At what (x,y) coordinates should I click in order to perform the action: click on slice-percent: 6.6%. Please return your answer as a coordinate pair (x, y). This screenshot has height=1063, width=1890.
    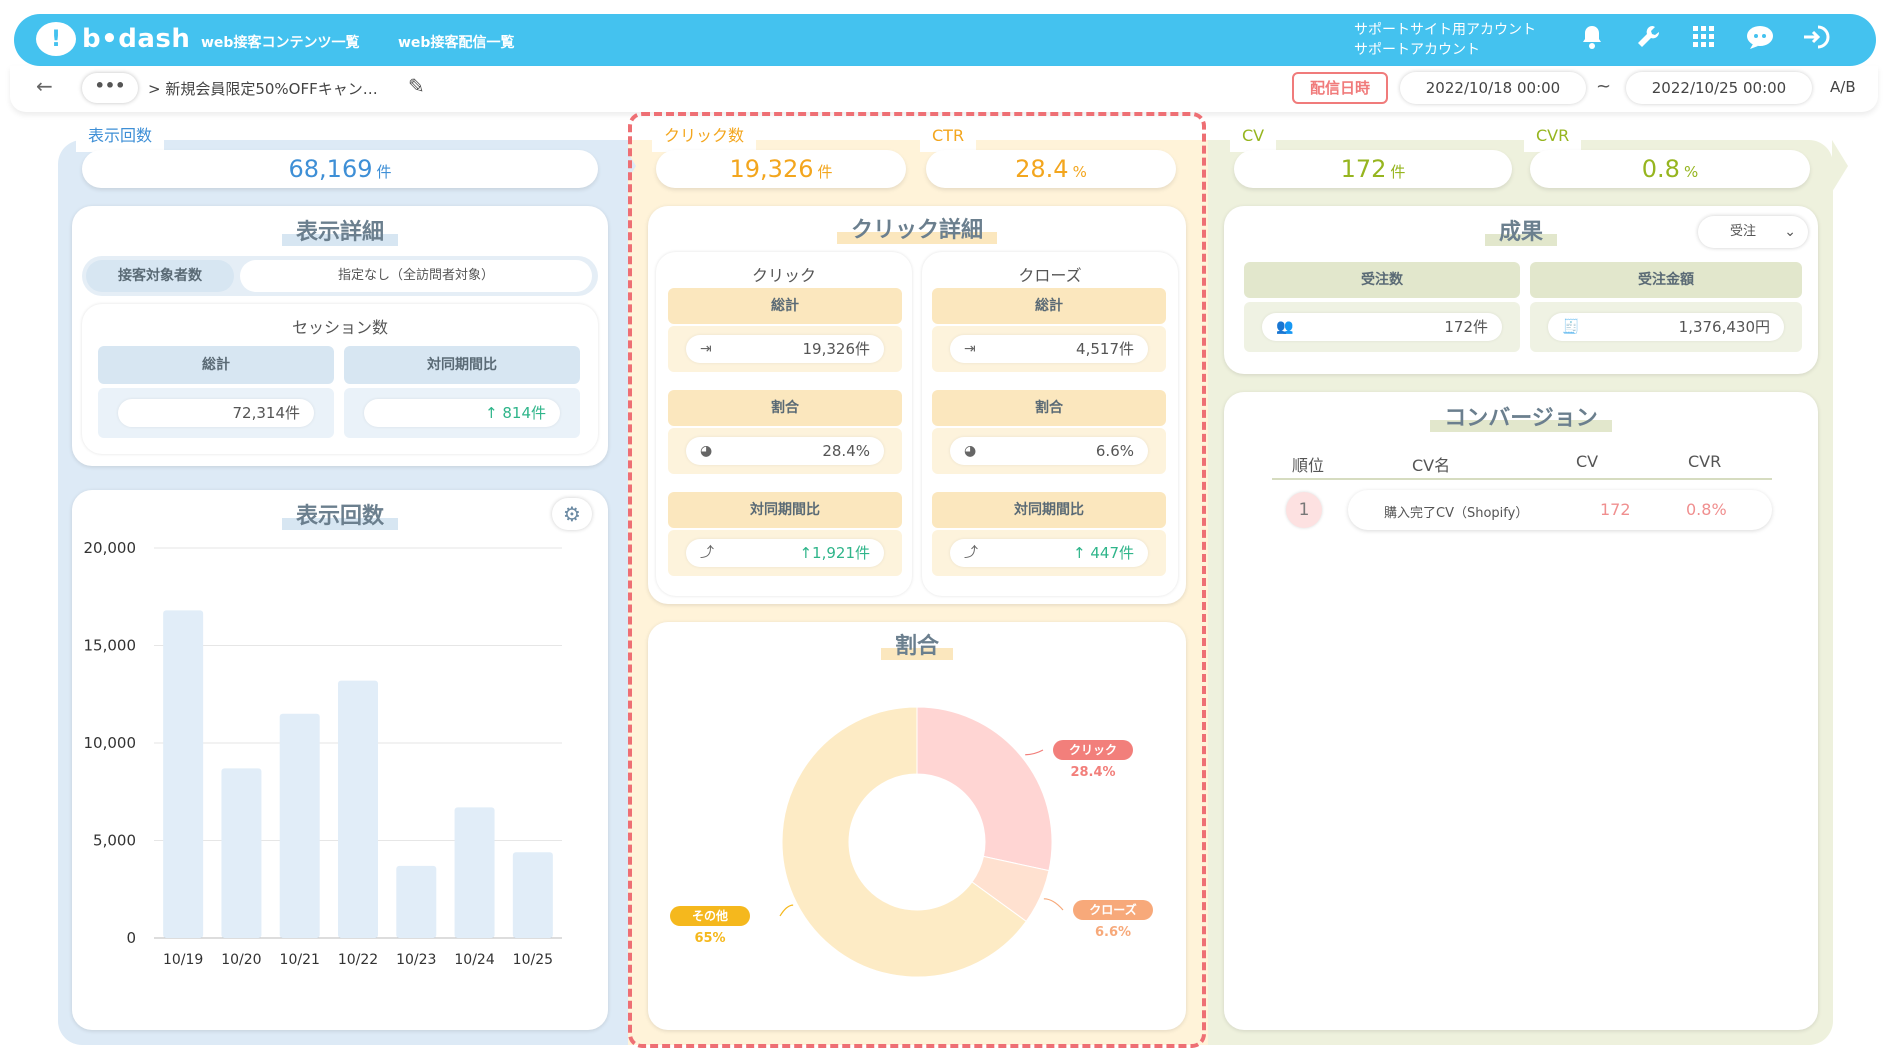
    Looking at the image, I should click on (1113, 932).